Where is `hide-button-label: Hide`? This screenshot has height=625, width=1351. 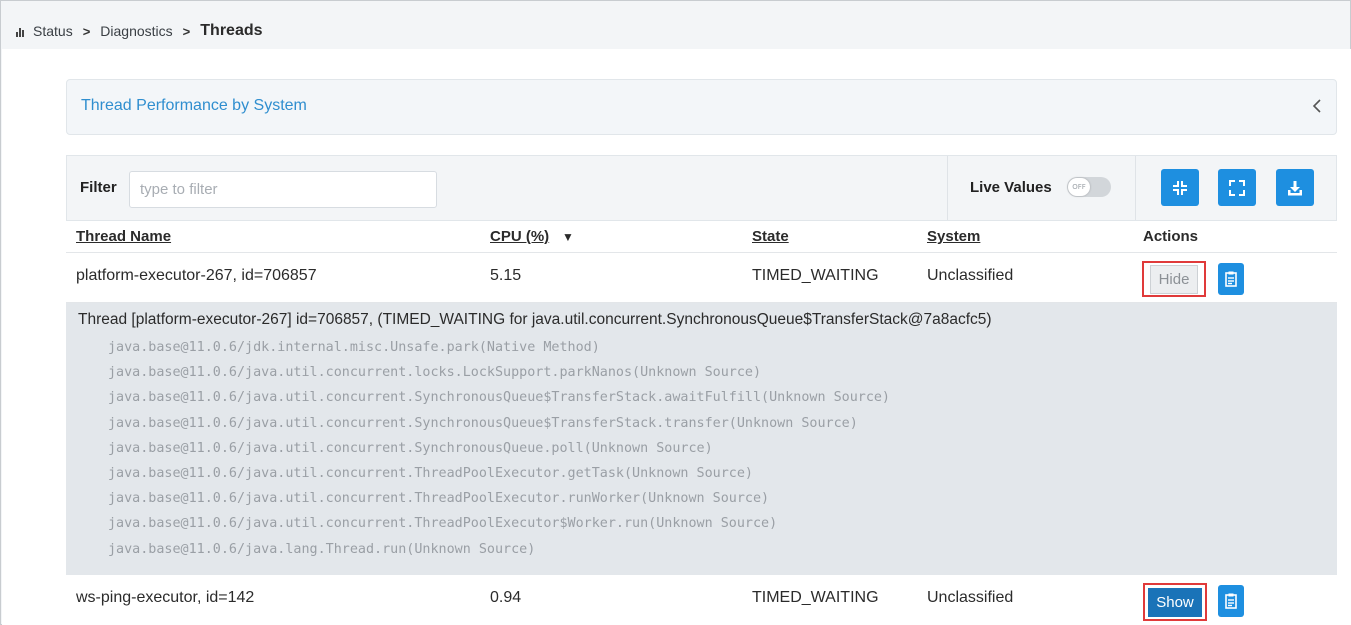 hide-button-label: Hide is located at coordinates (1174, 279).